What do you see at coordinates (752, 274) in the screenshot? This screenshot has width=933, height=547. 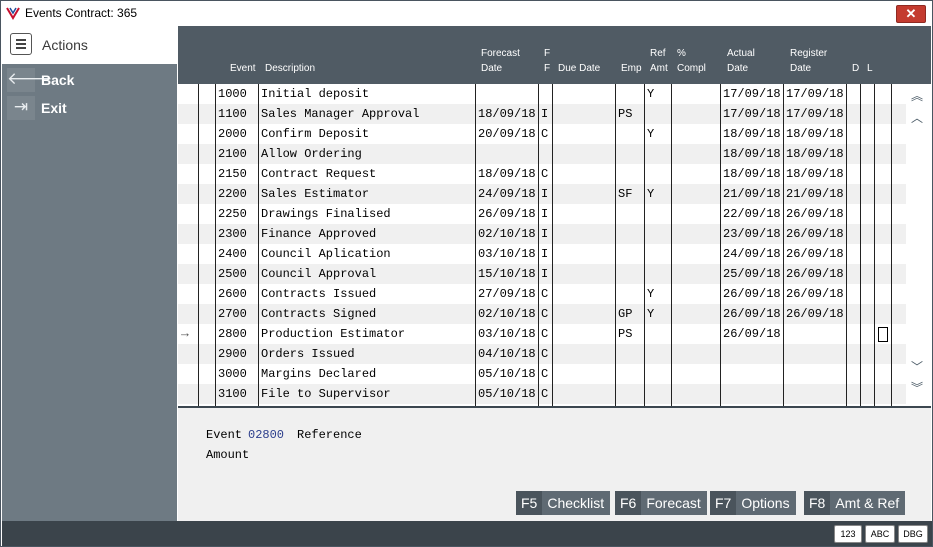 I see `cell-actual-date: 25/09/18` at bounding box center [752, 274].